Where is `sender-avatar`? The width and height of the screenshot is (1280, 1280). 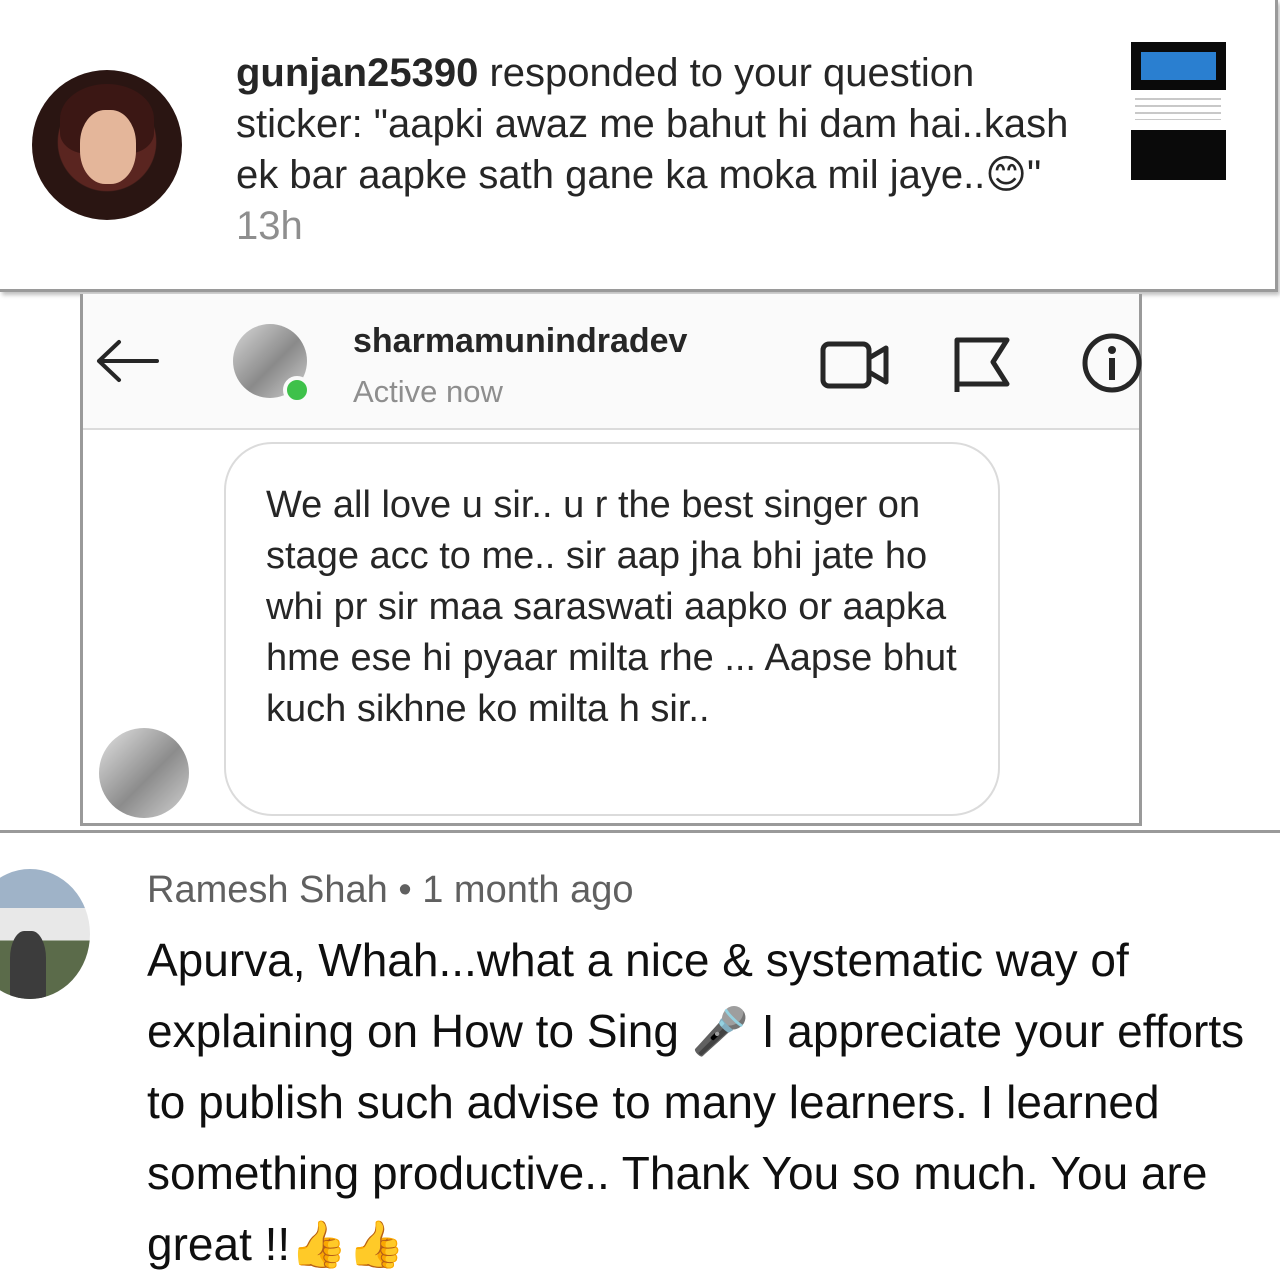 sender-avatar is located at coordinates (144, 773).